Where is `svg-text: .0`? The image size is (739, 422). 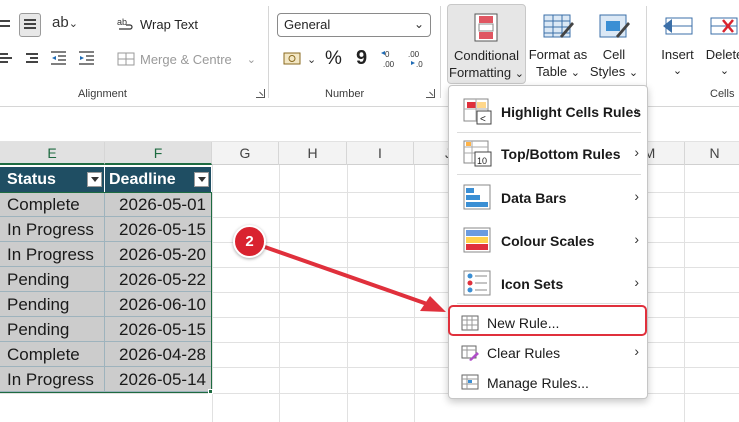
svg-text: .0 is located at coordinates (419, 64).